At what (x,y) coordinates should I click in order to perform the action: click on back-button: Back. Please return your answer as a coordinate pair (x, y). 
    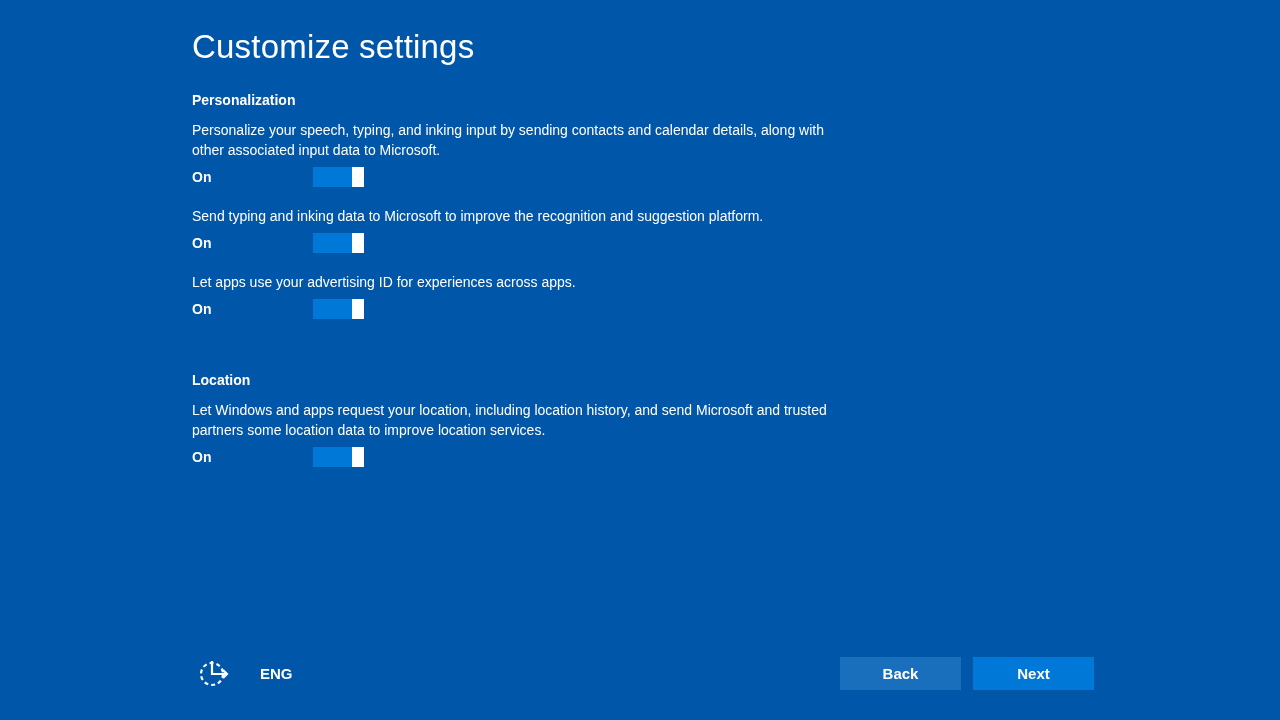
    Looking at the image, I should click on (900, 673).